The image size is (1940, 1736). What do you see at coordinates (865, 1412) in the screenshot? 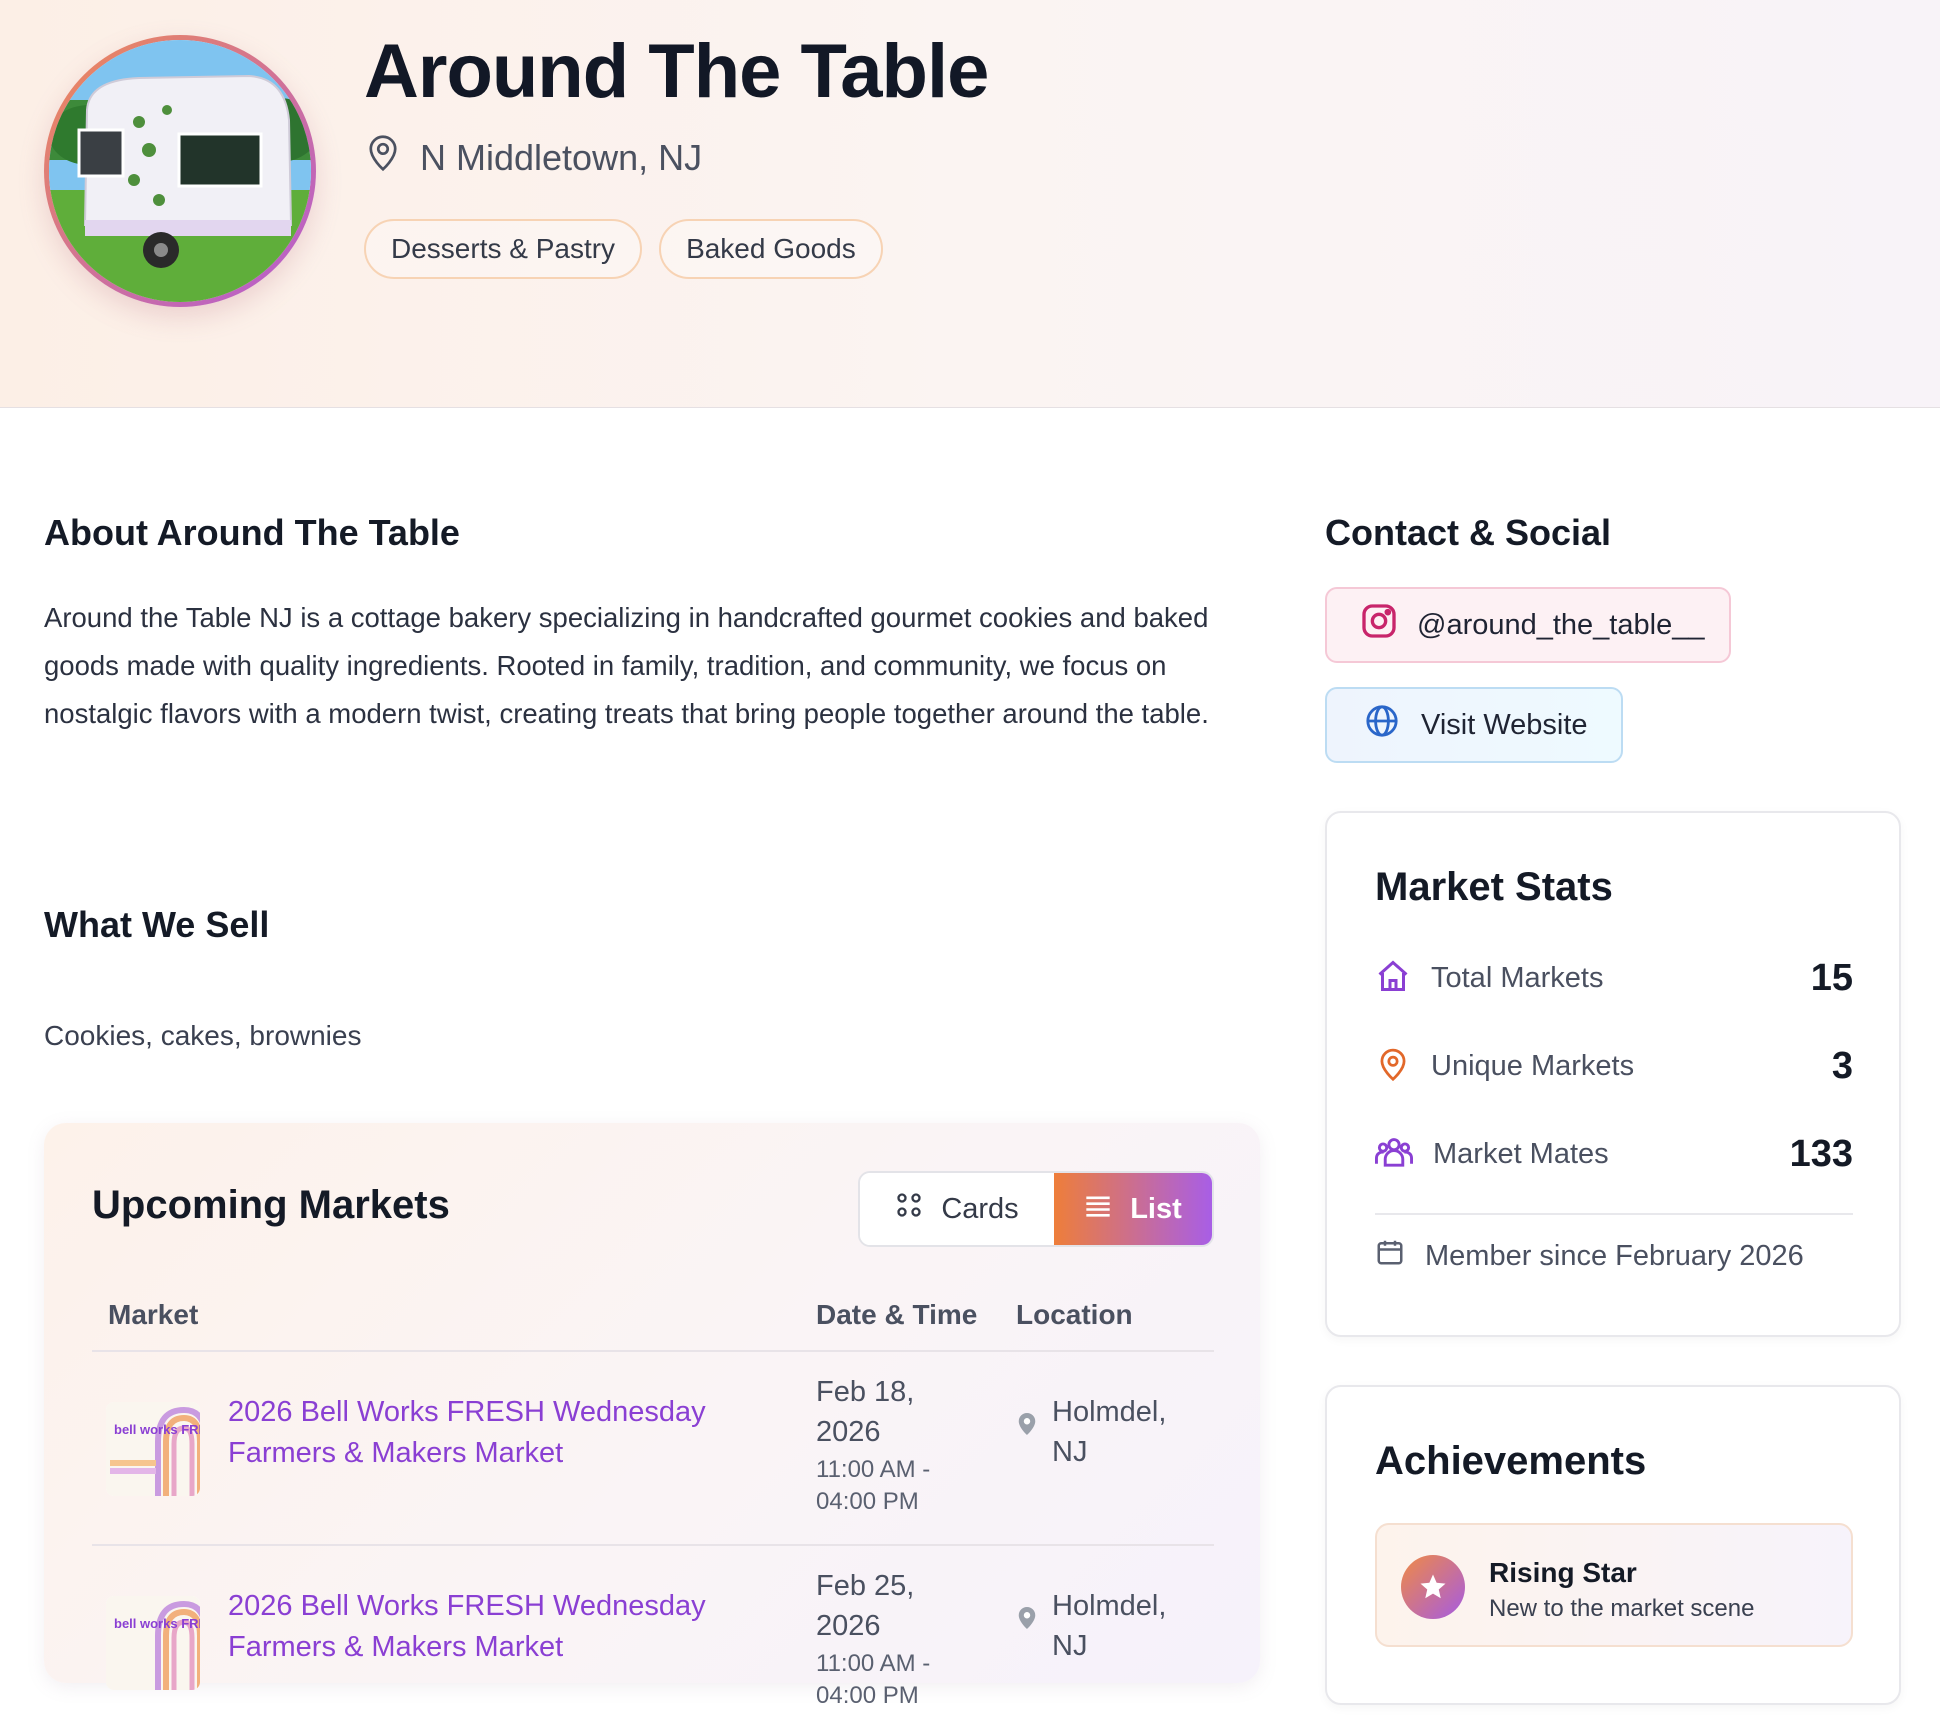
I see `market-date: Feb 18, 2026` at bounding box center [865, 1412].